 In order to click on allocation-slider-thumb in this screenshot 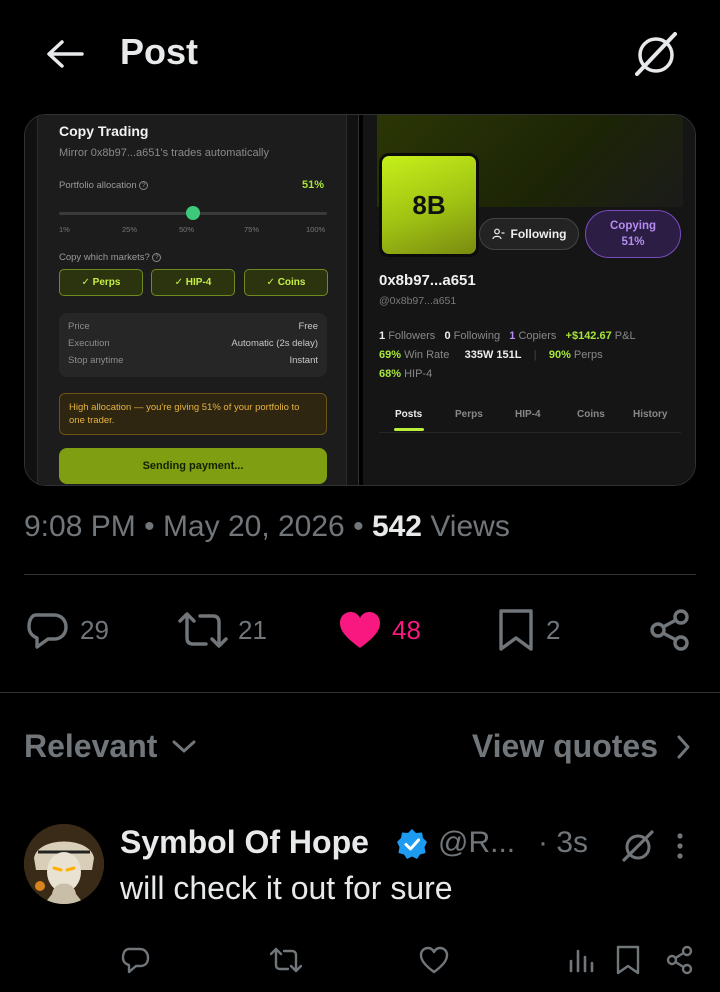, I will do `click(193, 213)`.